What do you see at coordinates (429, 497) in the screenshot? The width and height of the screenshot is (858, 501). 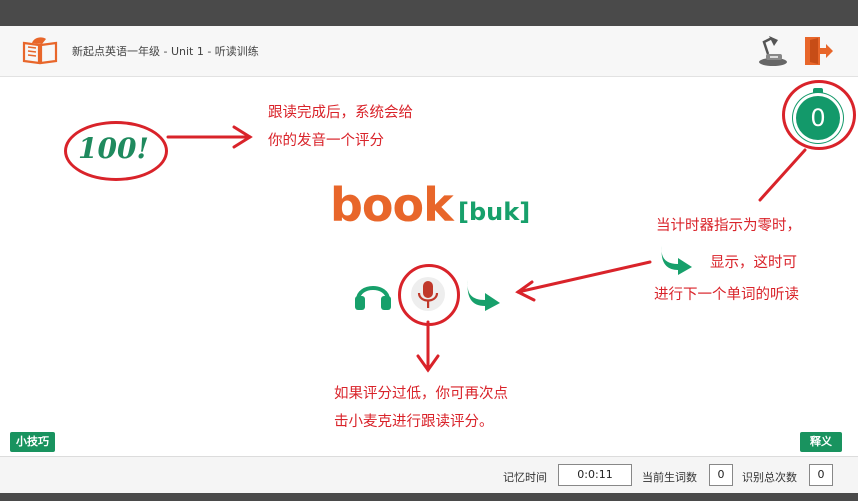 I see `window-bottom-bar` at bounding box center [429, 497].